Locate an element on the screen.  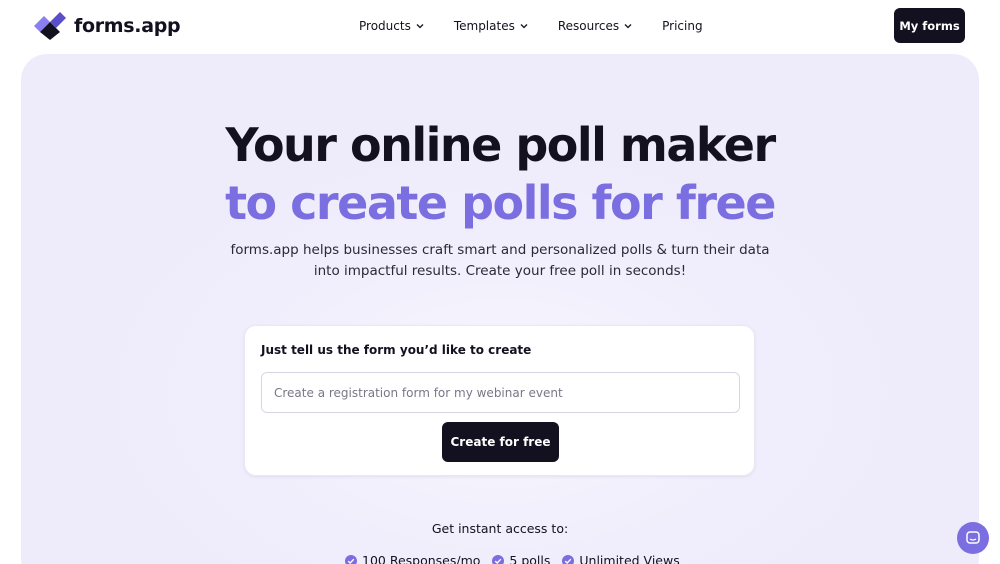
hero-title-accent: to create polls for free is located at coordinates (500, 203).